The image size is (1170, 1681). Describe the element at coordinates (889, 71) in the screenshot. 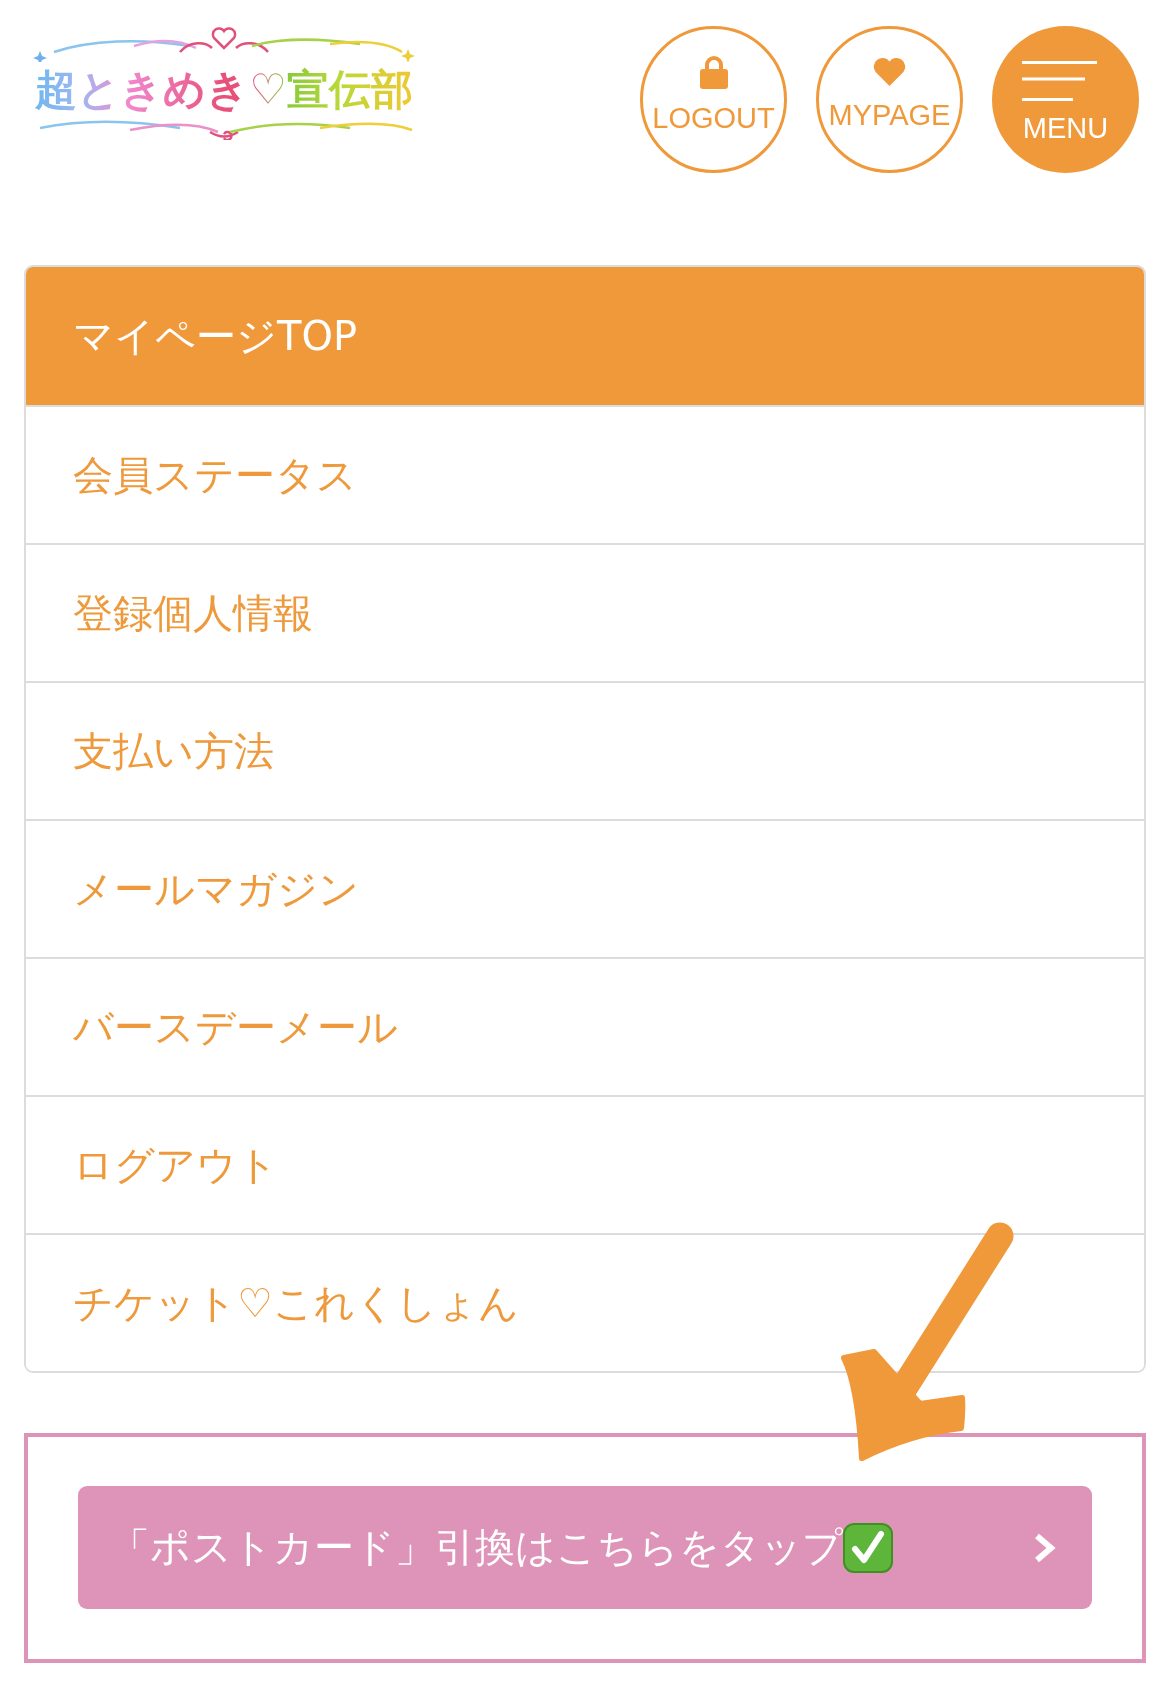

I see `heart-icon` at that location.